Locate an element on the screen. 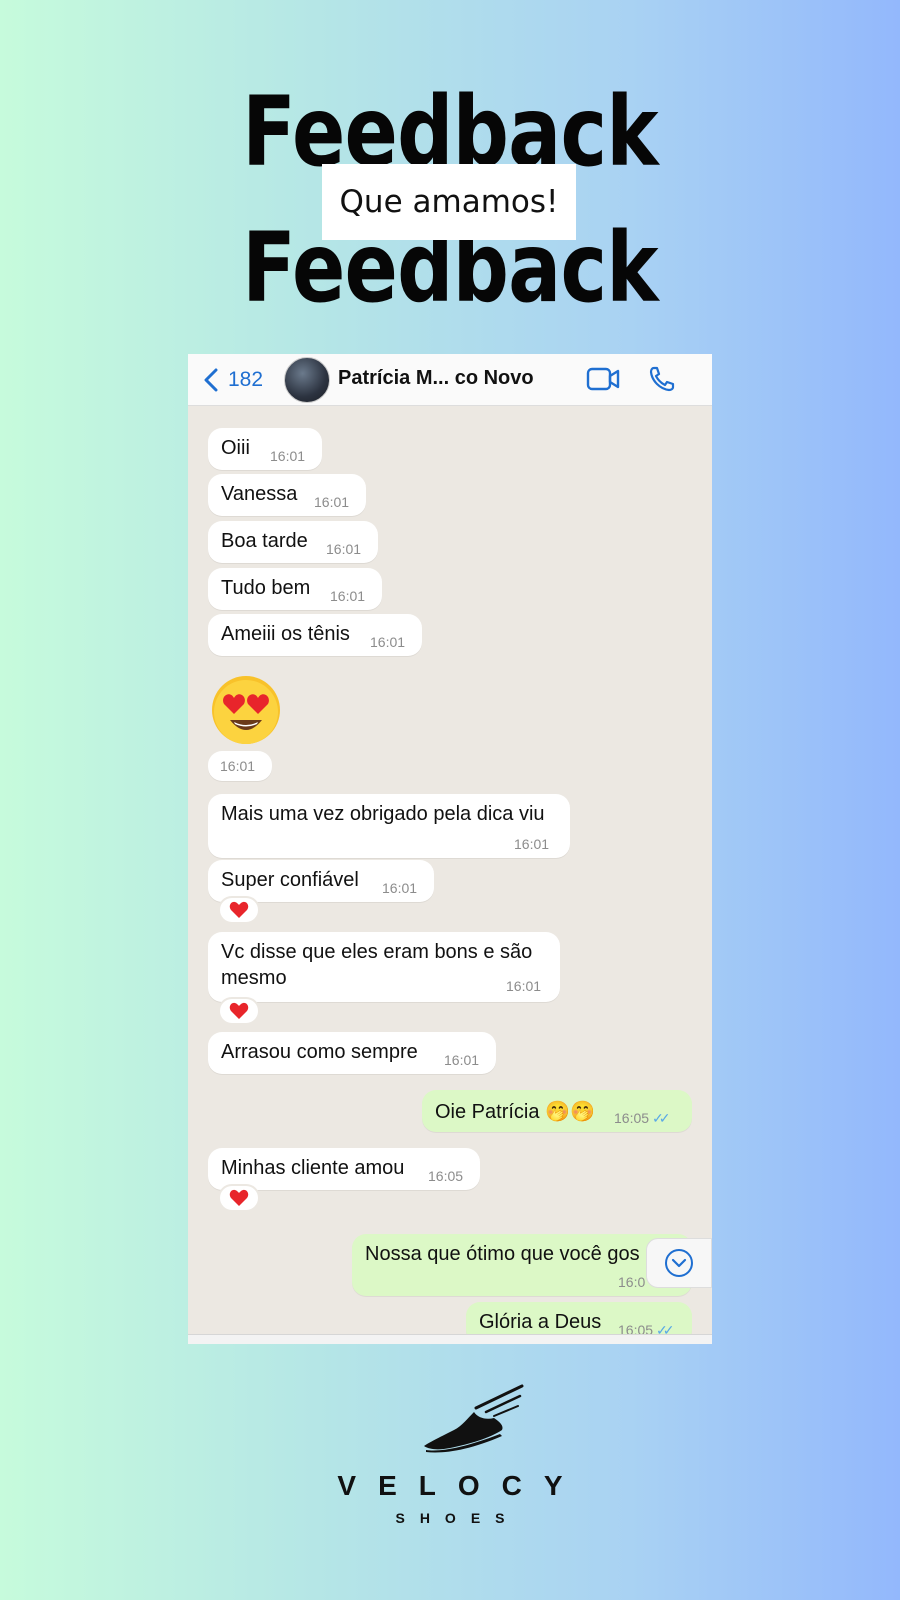 This screenshot has height=1600, width=900. message-bubble: Ameiii os tênis 16:01 is located at coordinates (315, 635).